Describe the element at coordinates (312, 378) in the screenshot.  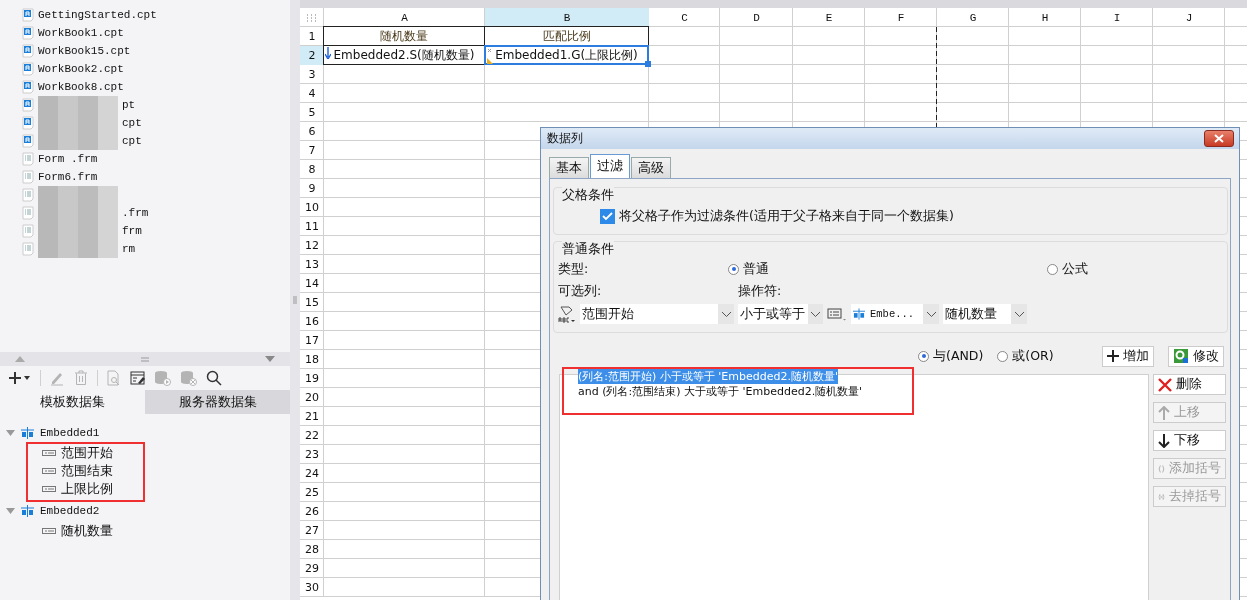
I see `row-header: 19` at that location.